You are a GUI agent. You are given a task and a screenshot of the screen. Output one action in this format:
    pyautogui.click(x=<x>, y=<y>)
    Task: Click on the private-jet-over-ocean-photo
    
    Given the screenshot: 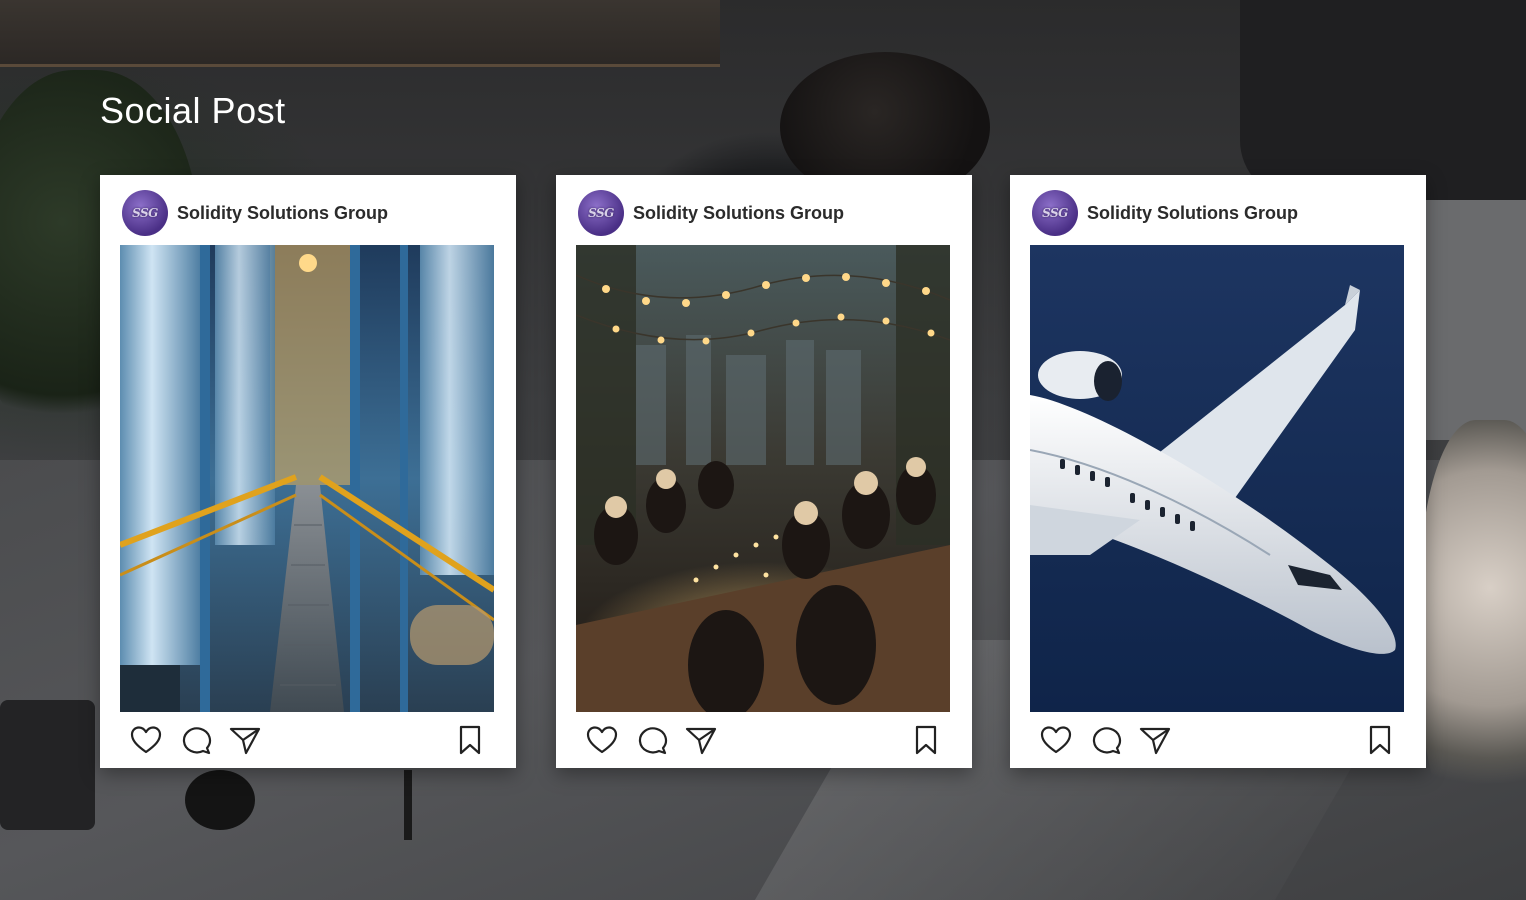 What is the action you would take?
    pyautogui.click(x=1217, y=478)
    